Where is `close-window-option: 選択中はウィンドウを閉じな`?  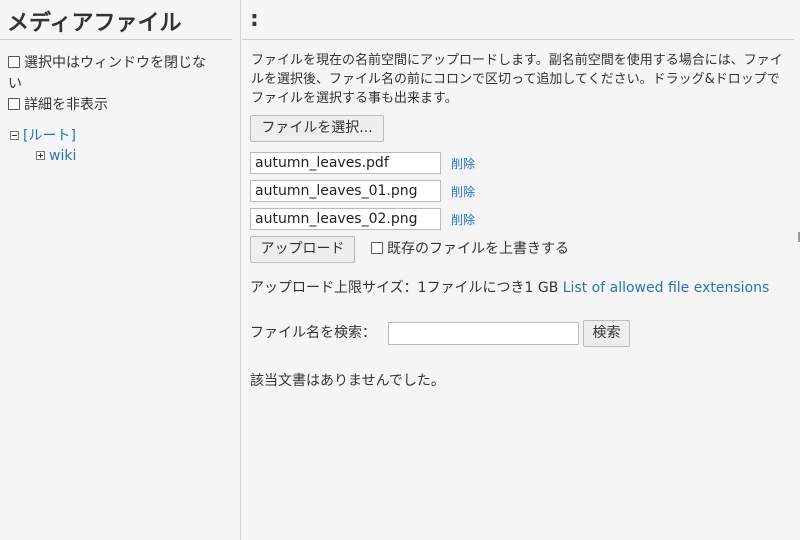
close-window-option: 選択中はウィンドウを閉じな is located at coordinates (107, 63).